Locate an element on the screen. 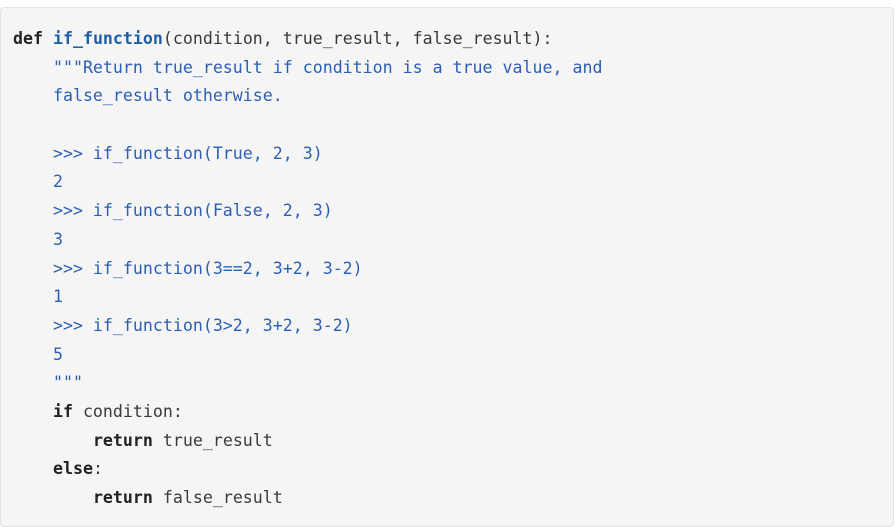 The image size is (896, 527). code-line: """ is located at coordinates (307, 383).